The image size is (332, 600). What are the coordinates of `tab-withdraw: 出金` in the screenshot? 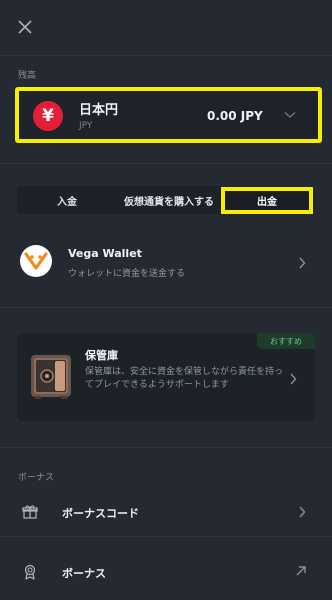 It's located at (267, 200).